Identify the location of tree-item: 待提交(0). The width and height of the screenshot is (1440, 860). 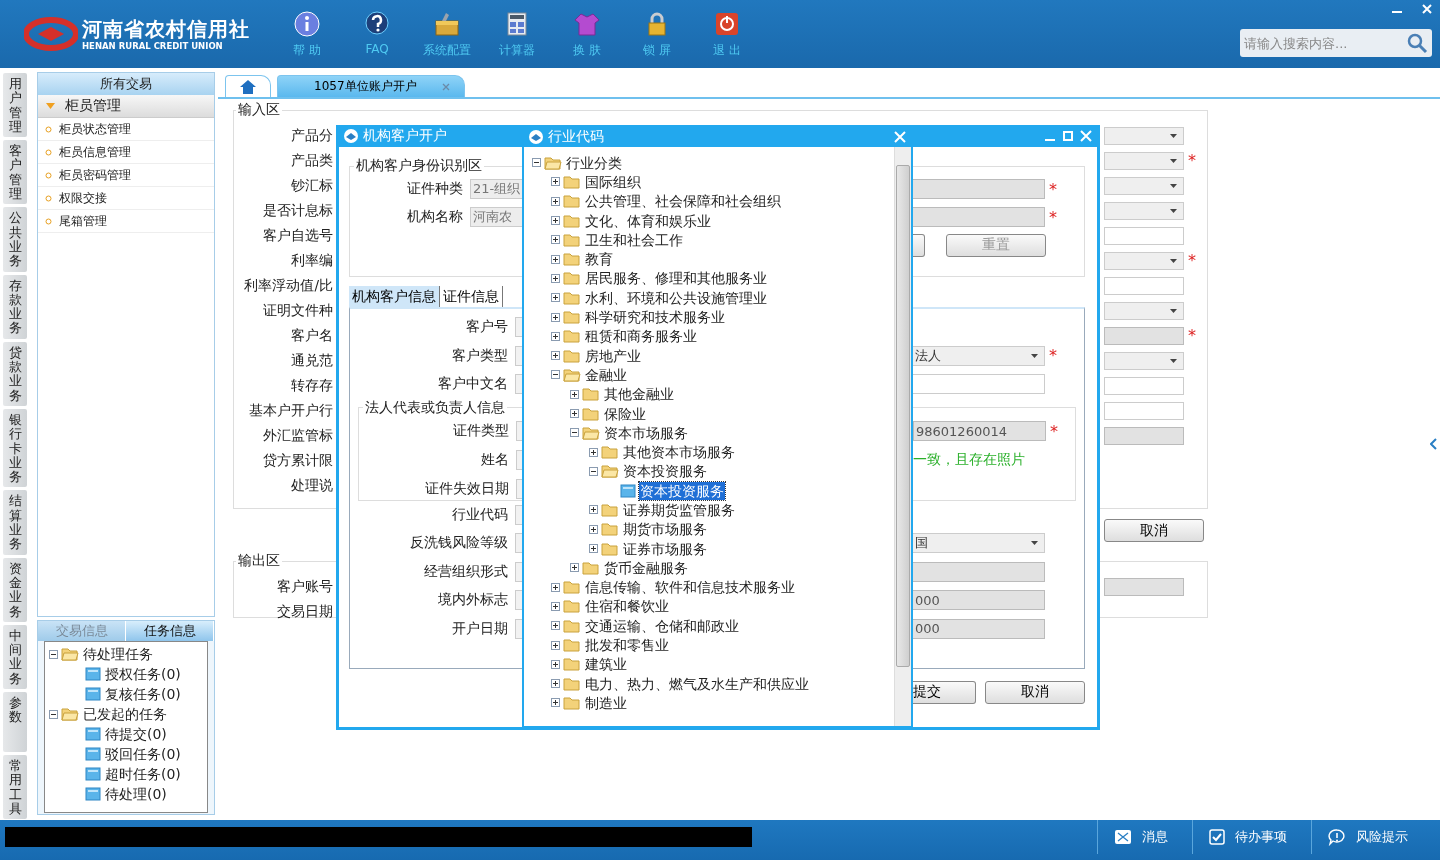
(136, 734).